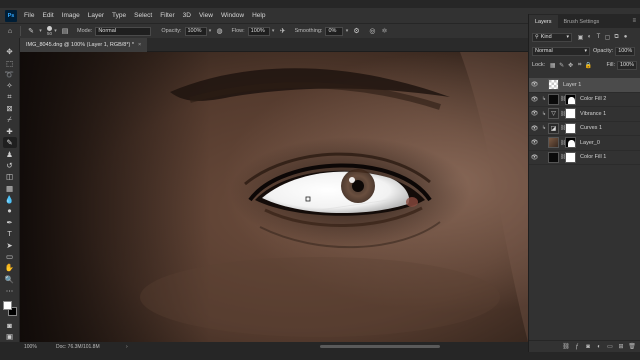 This screenshot has width=640, height=360. I want to click on tab-brush-settings: Brush Settings, so click(582, 21).